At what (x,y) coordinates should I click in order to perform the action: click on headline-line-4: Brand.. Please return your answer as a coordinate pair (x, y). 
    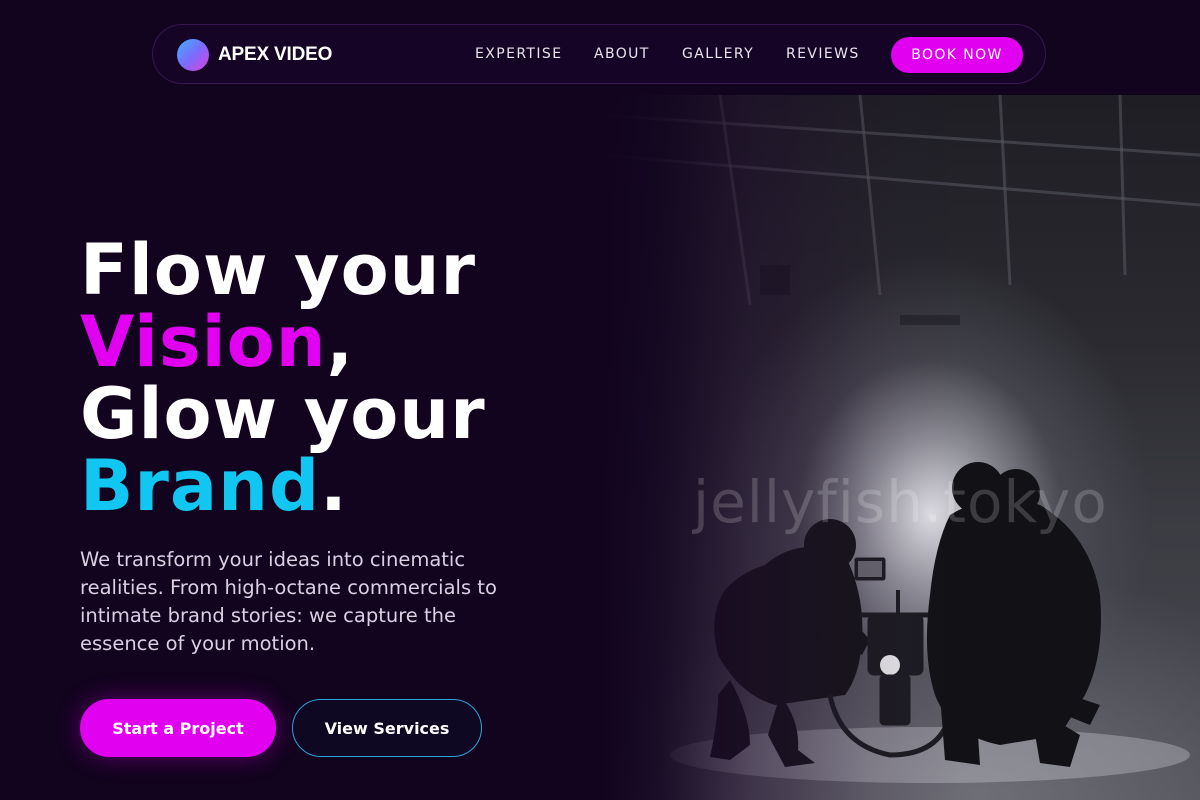
    Looking at the image, I should click on (283, 486).